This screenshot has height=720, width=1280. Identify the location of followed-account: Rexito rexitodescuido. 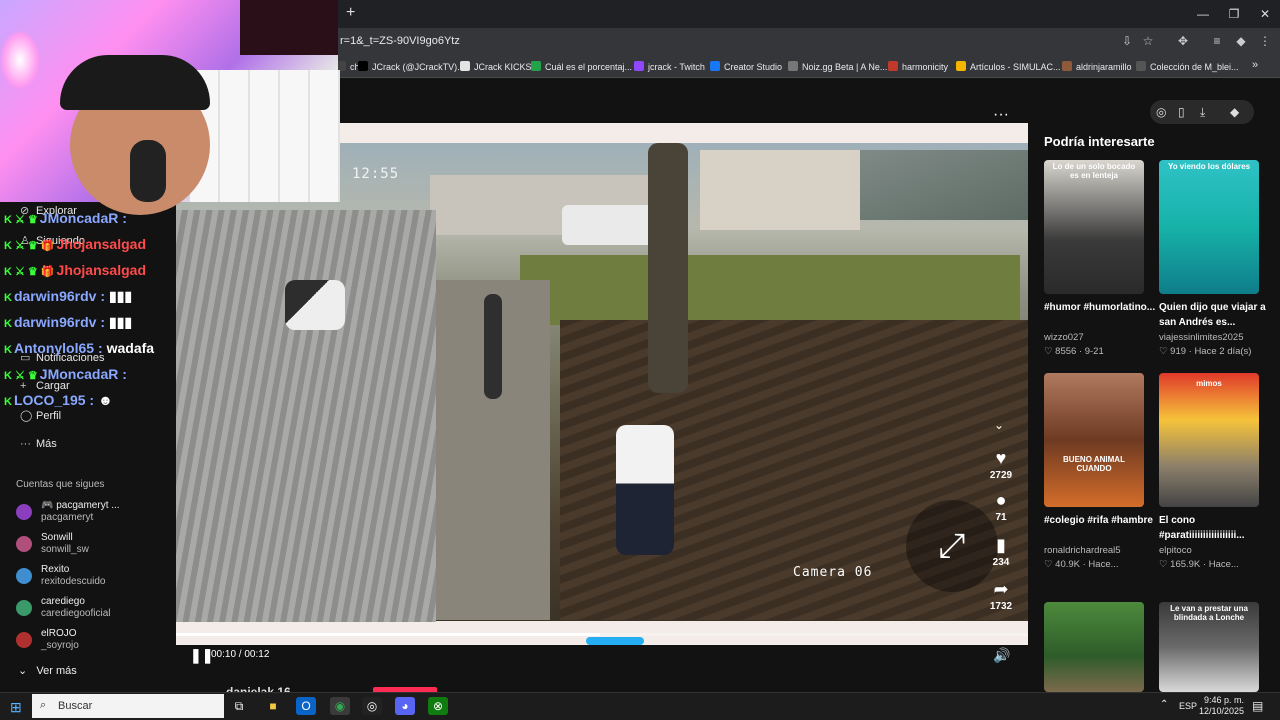
(96, 578).